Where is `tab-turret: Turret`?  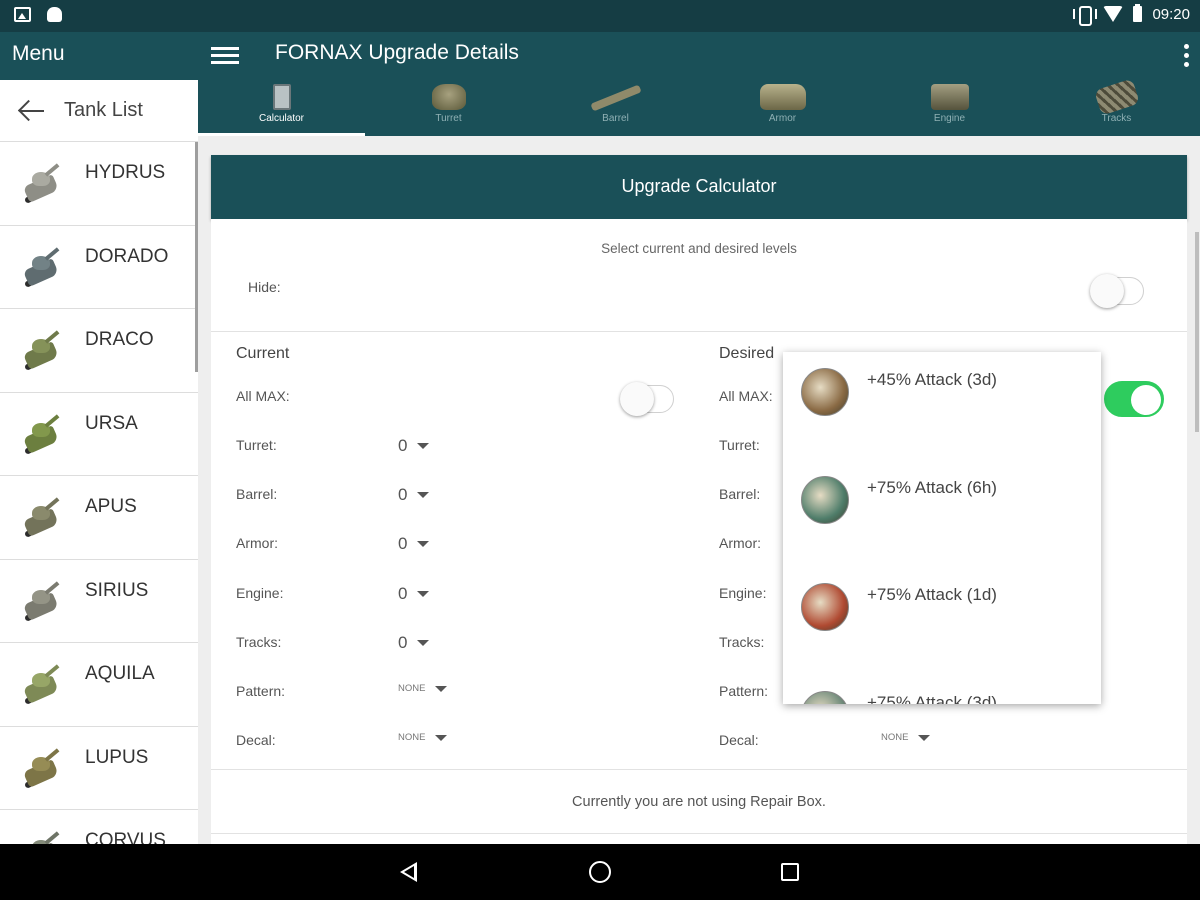
tab-turret: Turret is located at coordinates (448, 108).